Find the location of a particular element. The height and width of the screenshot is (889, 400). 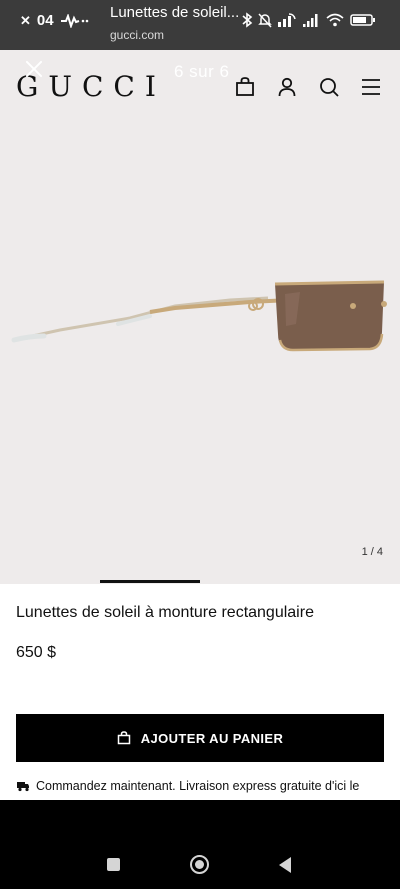

add-to-cart-label: AJOUTER AU PANIER is located at coordinates (212, 738).